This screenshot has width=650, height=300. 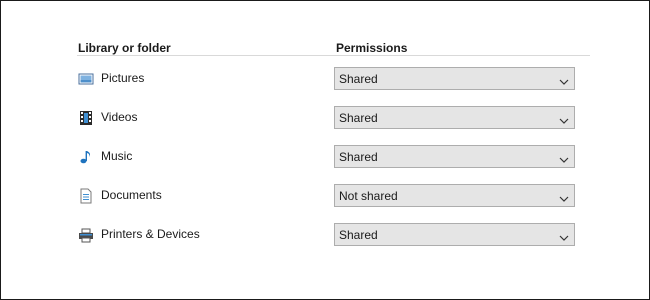 What do you see at coordinates (368, 196) in the screenshot?
I see `dropdown-value: Not shared` at bounding box center [368, 196].